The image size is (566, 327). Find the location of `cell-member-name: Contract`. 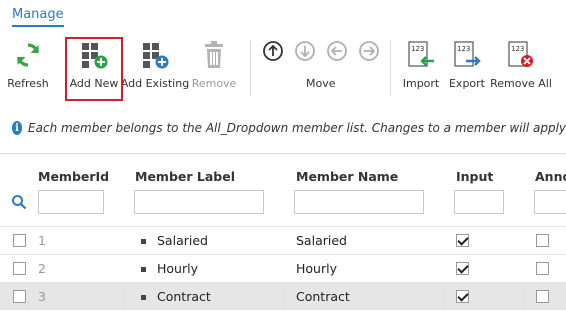

cell-member-name: Contract is located at coordinates (323, 296).